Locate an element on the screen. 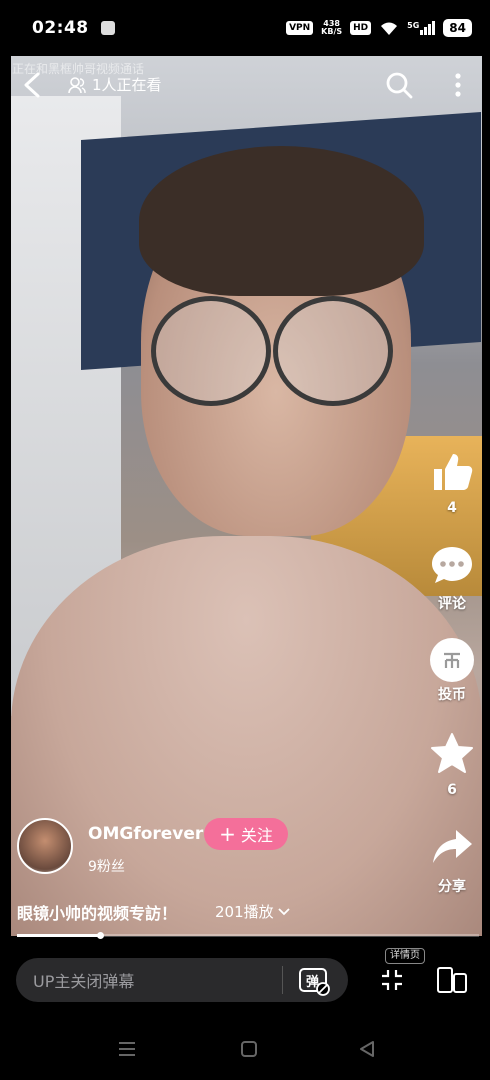 Image resolution: width=490 pixels, height=1080 pixels. like-icon is located at coordinates (453, 472).